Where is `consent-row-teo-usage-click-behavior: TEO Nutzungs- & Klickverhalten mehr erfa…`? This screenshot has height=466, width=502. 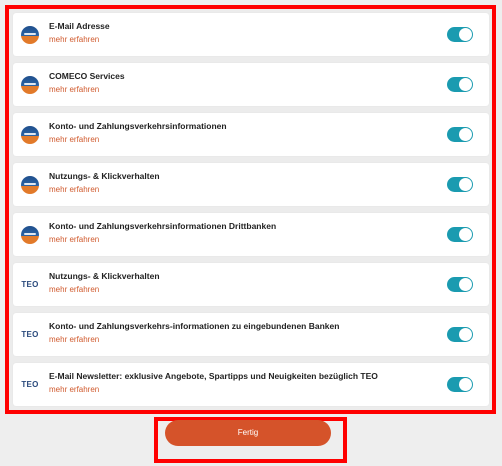 consent-row-teo-usage-click-behavior: TEO Nutzungs- & Klickverhalten mehr erfa… is located at coordinates (251, 284).